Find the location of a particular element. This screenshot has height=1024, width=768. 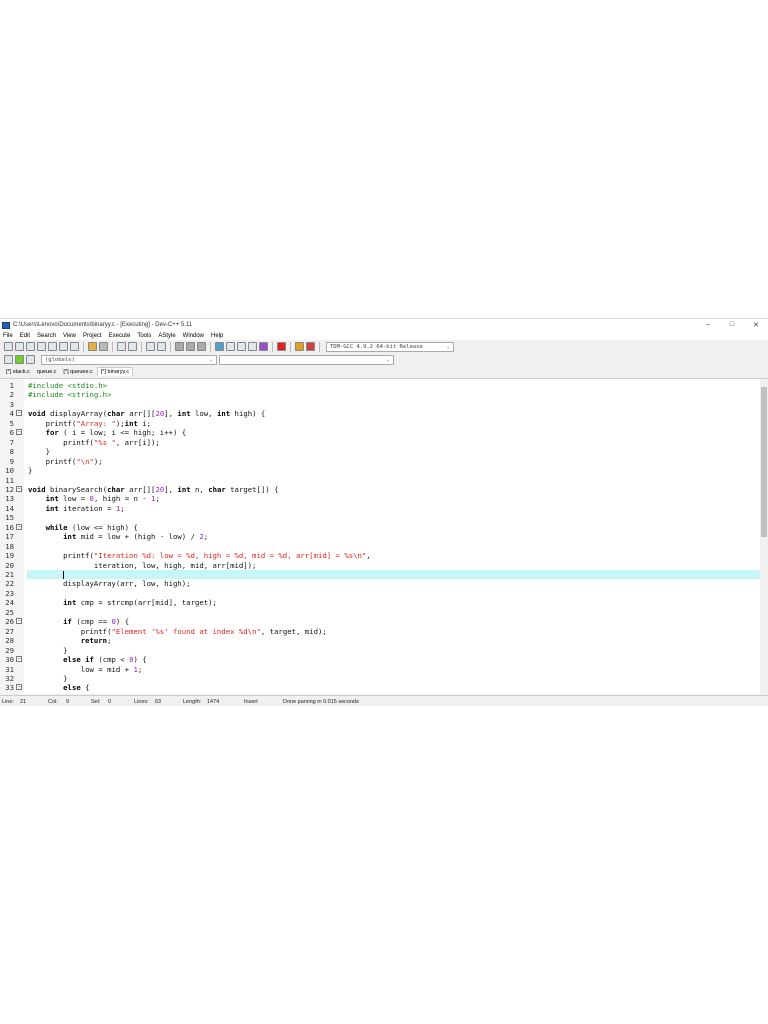

save-all-icon is located at coordinates (41, 346).